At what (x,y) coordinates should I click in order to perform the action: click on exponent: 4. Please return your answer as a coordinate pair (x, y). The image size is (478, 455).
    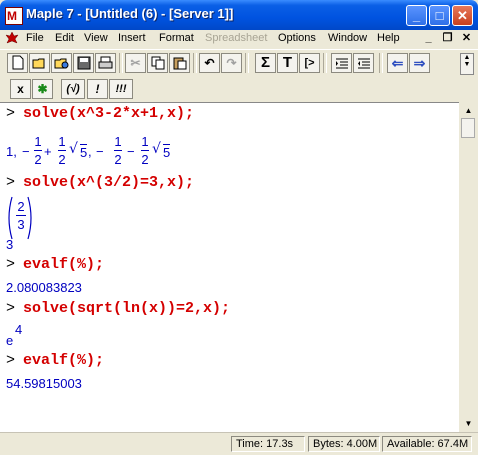
    Looking at the image, I should click on (19, 329).